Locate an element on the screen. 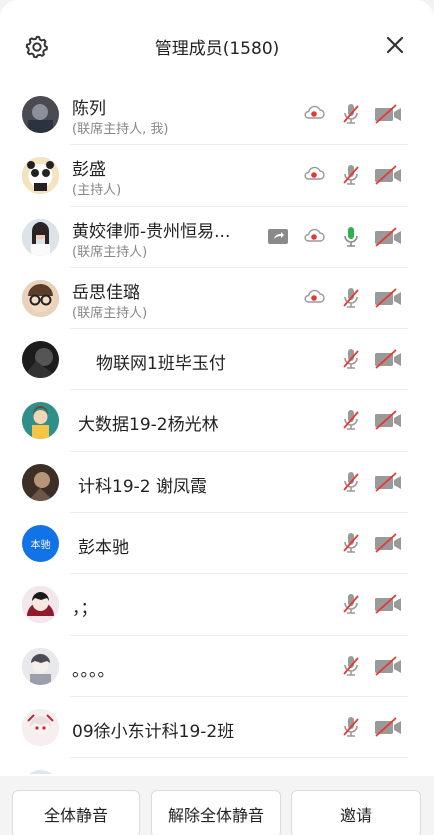 This screenshot has width=434, height=835. member-row: 黄姣律师-贵州恒易... (联席主持人) is located at coordinates (217, 237).